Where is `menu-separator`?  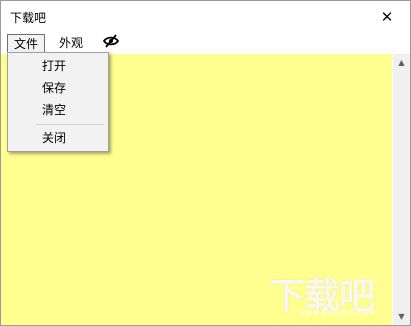 menu-separator is located at coordinates (70, 124).